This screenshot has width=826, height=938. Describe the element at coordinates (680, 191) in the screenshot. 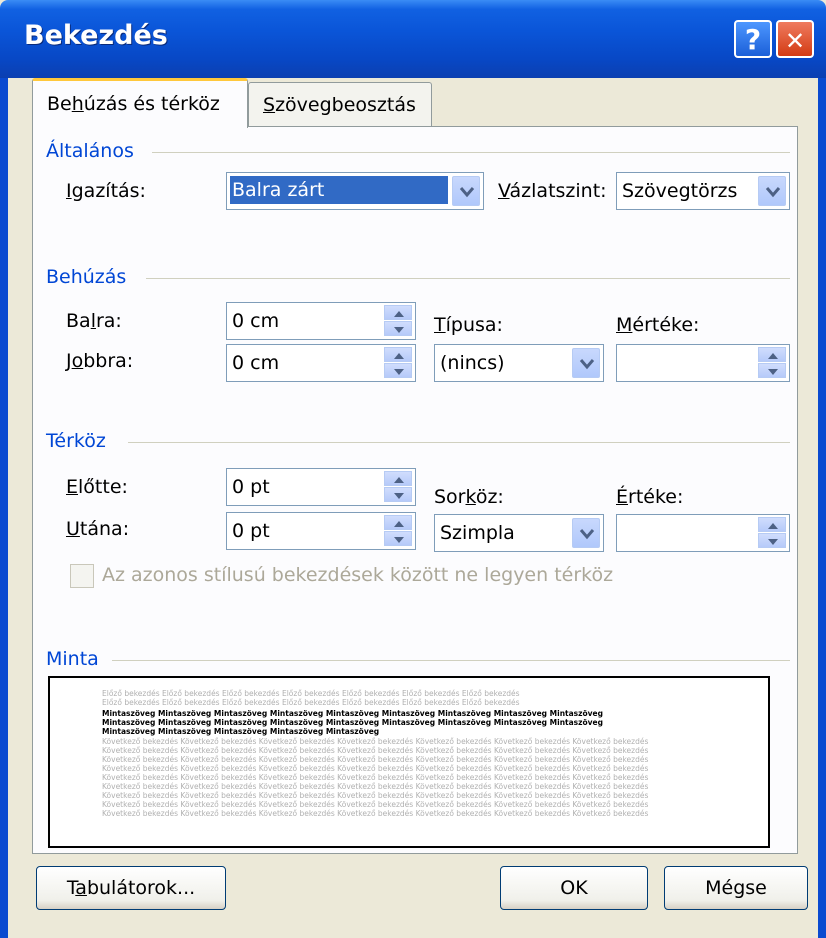

I see `outline-level-value: Szövegtörzs` at that location.